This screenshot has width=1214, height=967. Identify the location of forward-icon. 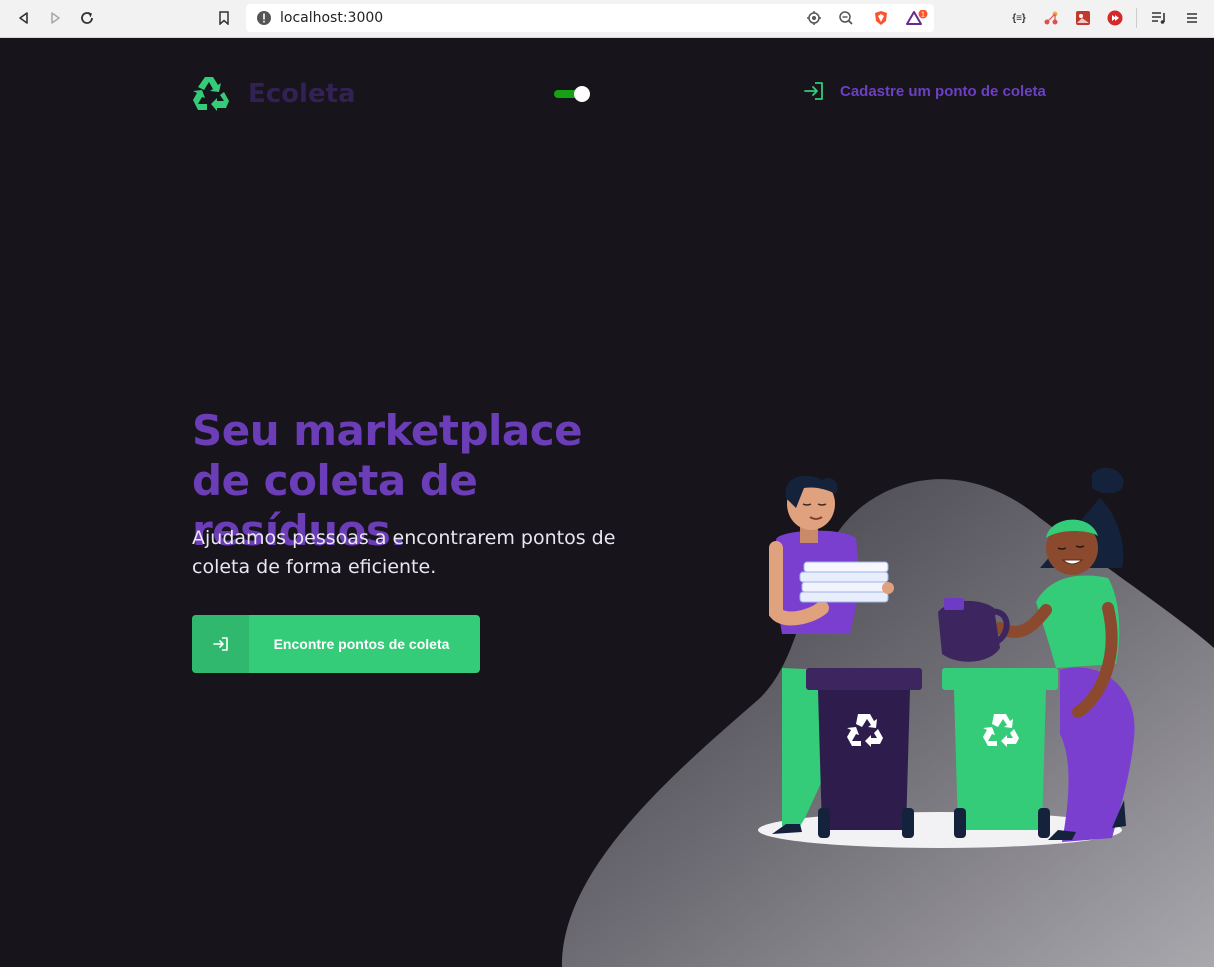
(55, 18).